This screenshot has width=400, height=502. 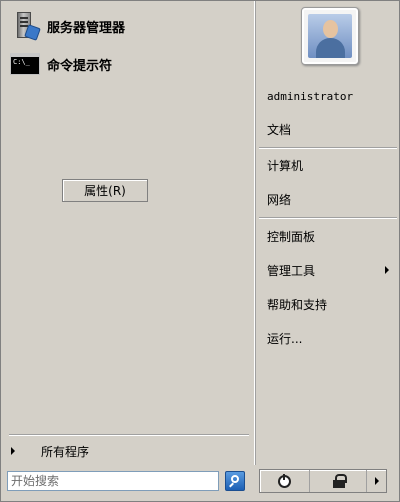 What do you see at coordinates (291, 270) in the screenshot?
I see `admin-tools-label: 管理工具` at bounding box center [291, 270].